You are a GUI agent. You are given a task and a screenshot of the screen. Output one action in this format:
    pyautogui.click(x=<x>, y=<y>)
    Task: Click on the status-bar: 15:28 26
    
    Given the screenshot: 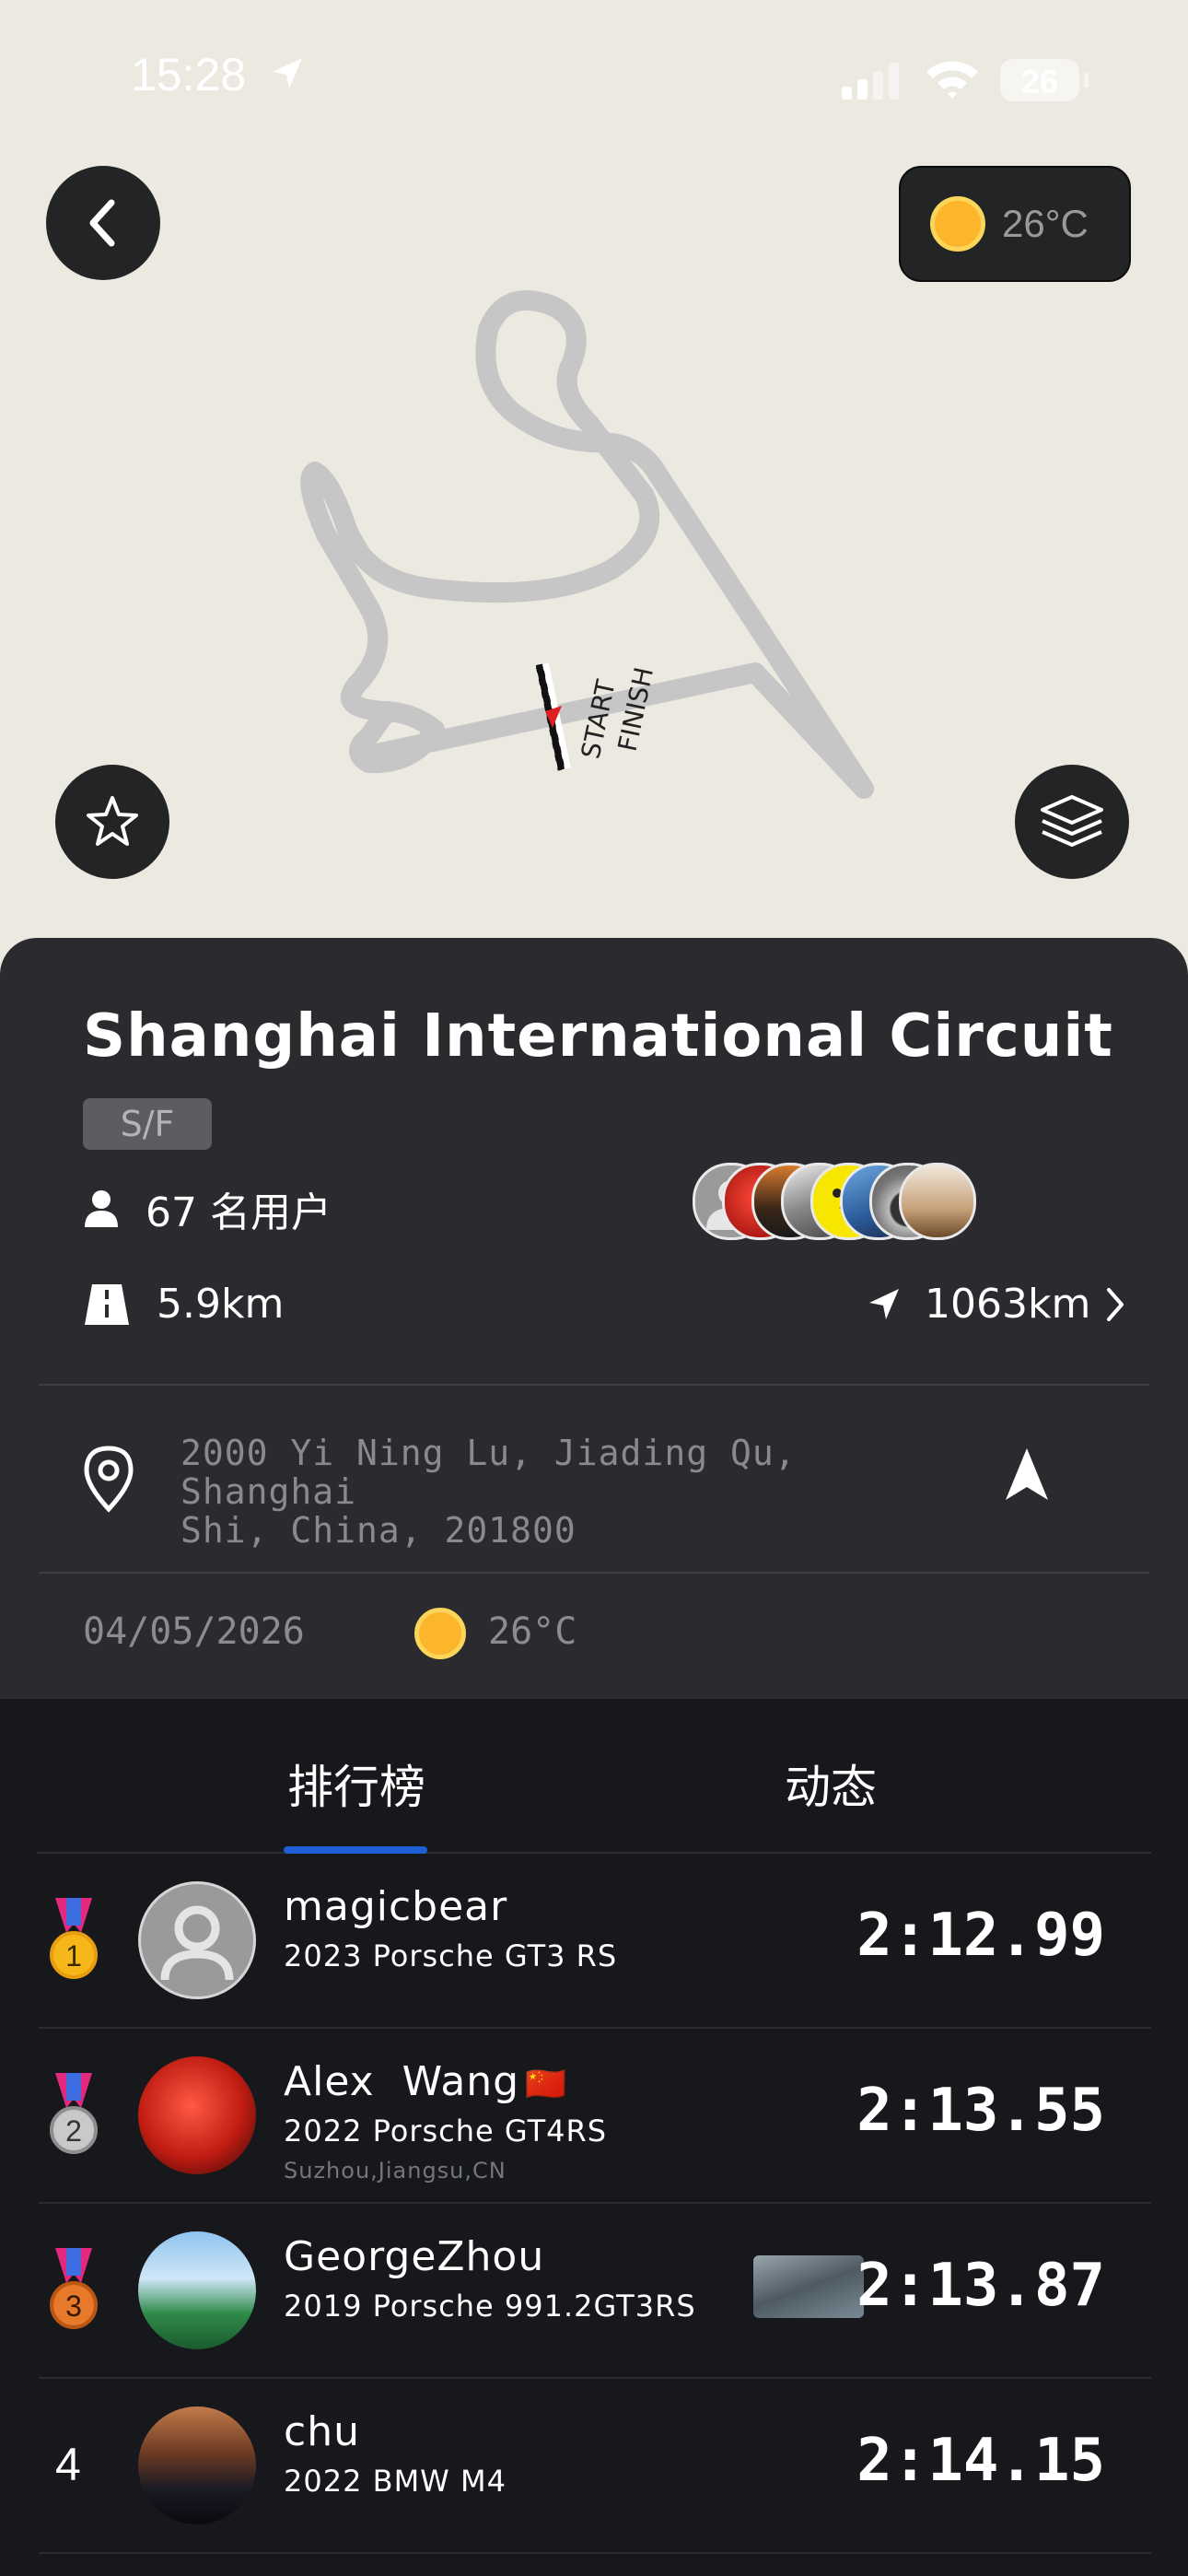 What is the action you would take?
    pyautogui.click(x=594, y=73)
    